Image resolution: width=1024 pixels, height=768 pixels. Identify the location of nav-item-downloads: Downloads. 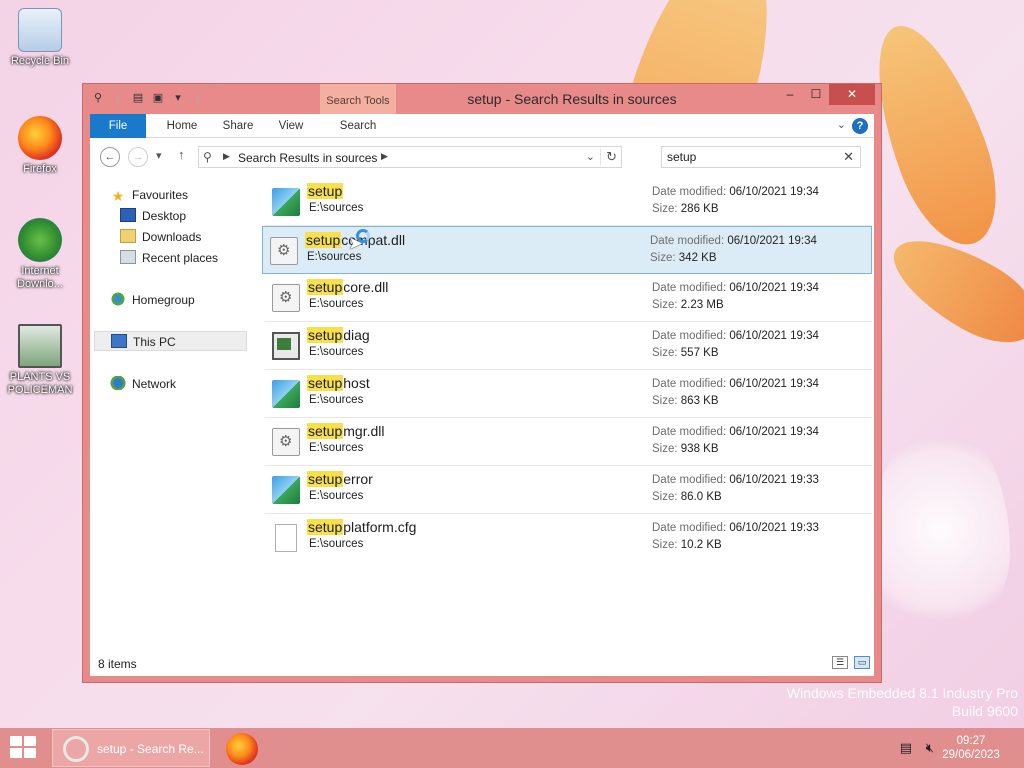
(160, 237).